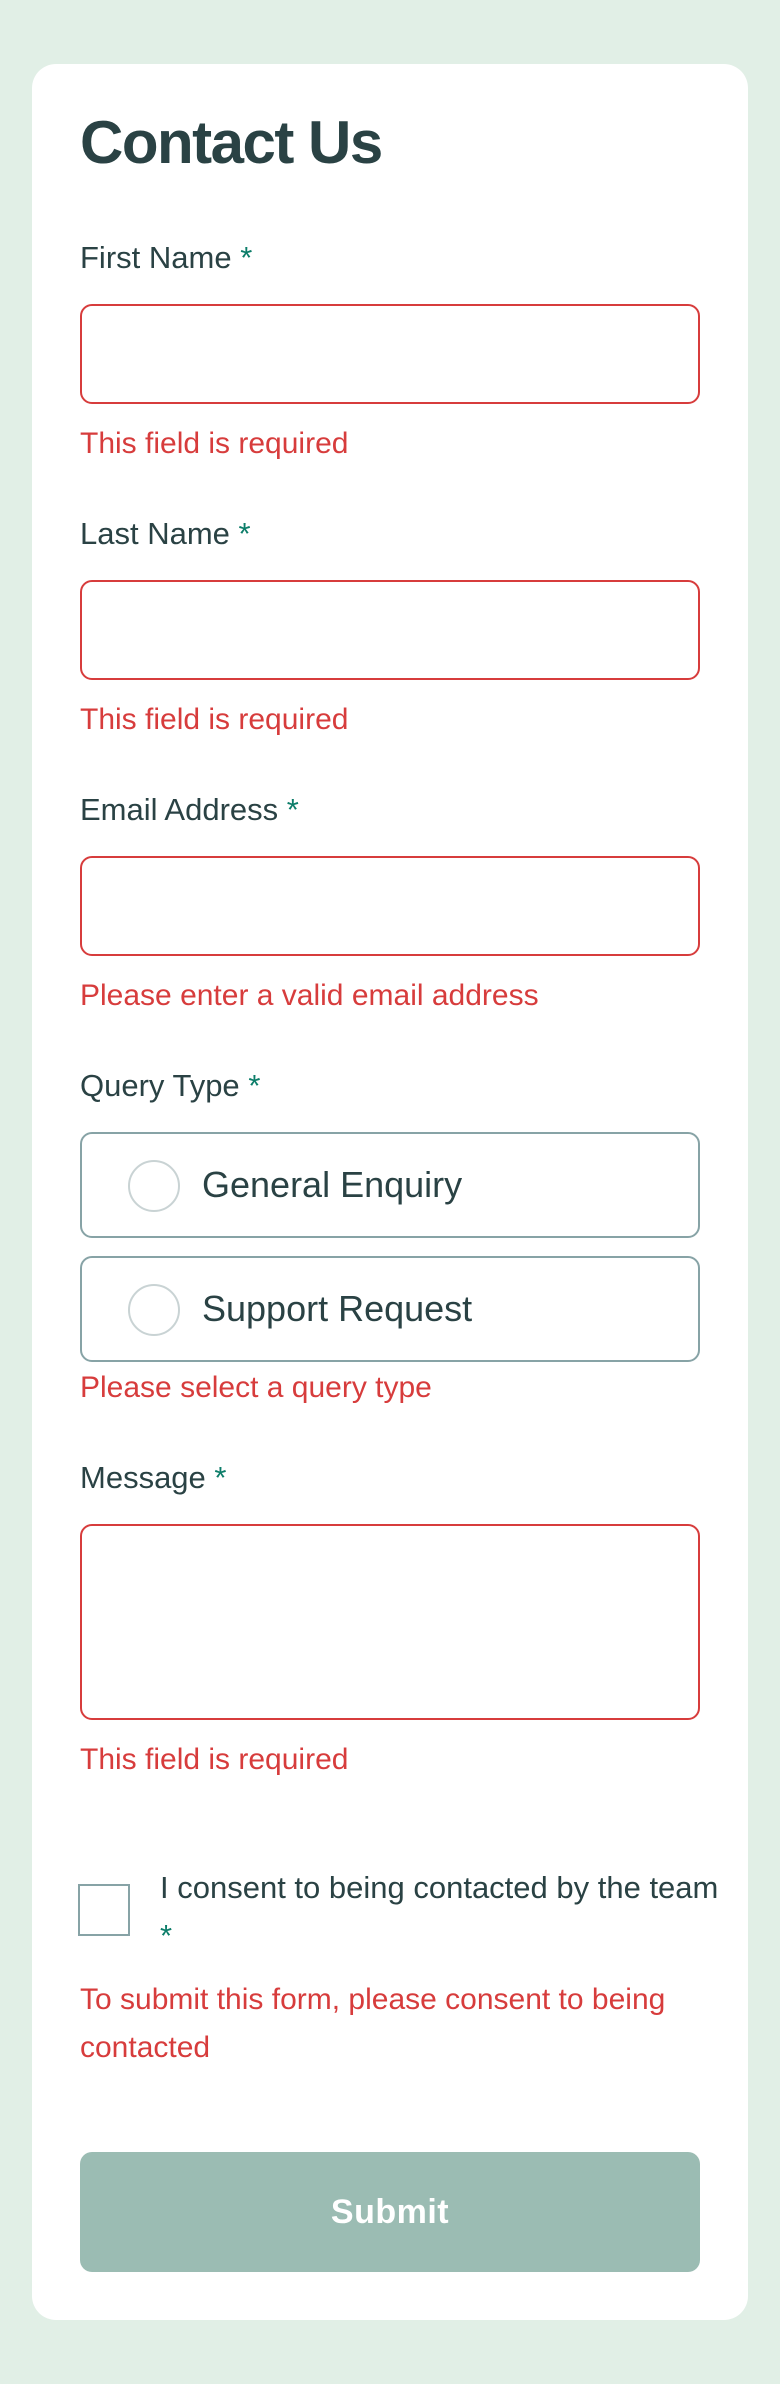  Describe the element at coordinates (143, 1477) in the screenshot. I see `message-label-text: Message` at that location.